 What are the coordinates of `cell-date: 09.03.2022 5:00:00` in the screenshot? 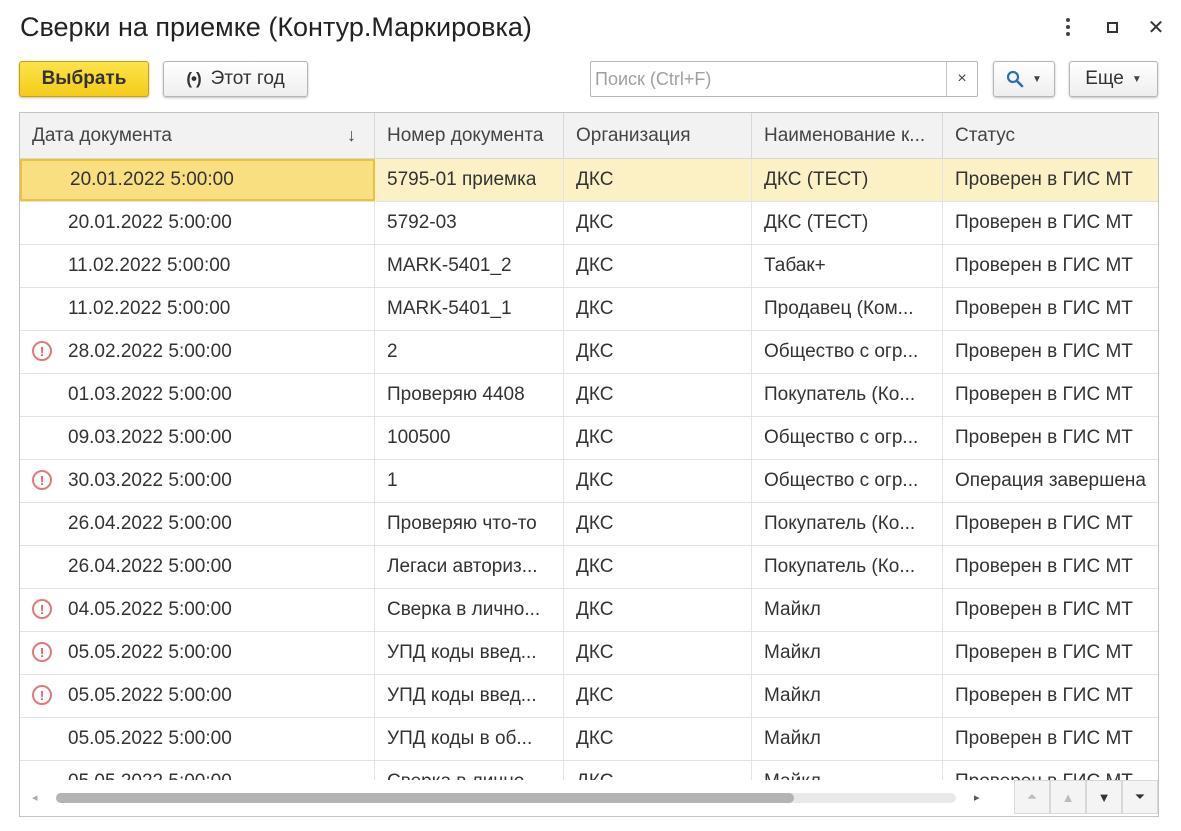 It's located at (197, 438).